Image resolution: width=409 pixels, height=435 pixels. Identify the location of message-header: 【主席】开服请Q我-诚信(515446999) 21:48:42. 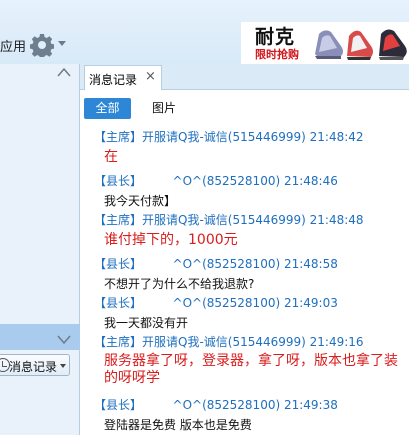
(229, 137).